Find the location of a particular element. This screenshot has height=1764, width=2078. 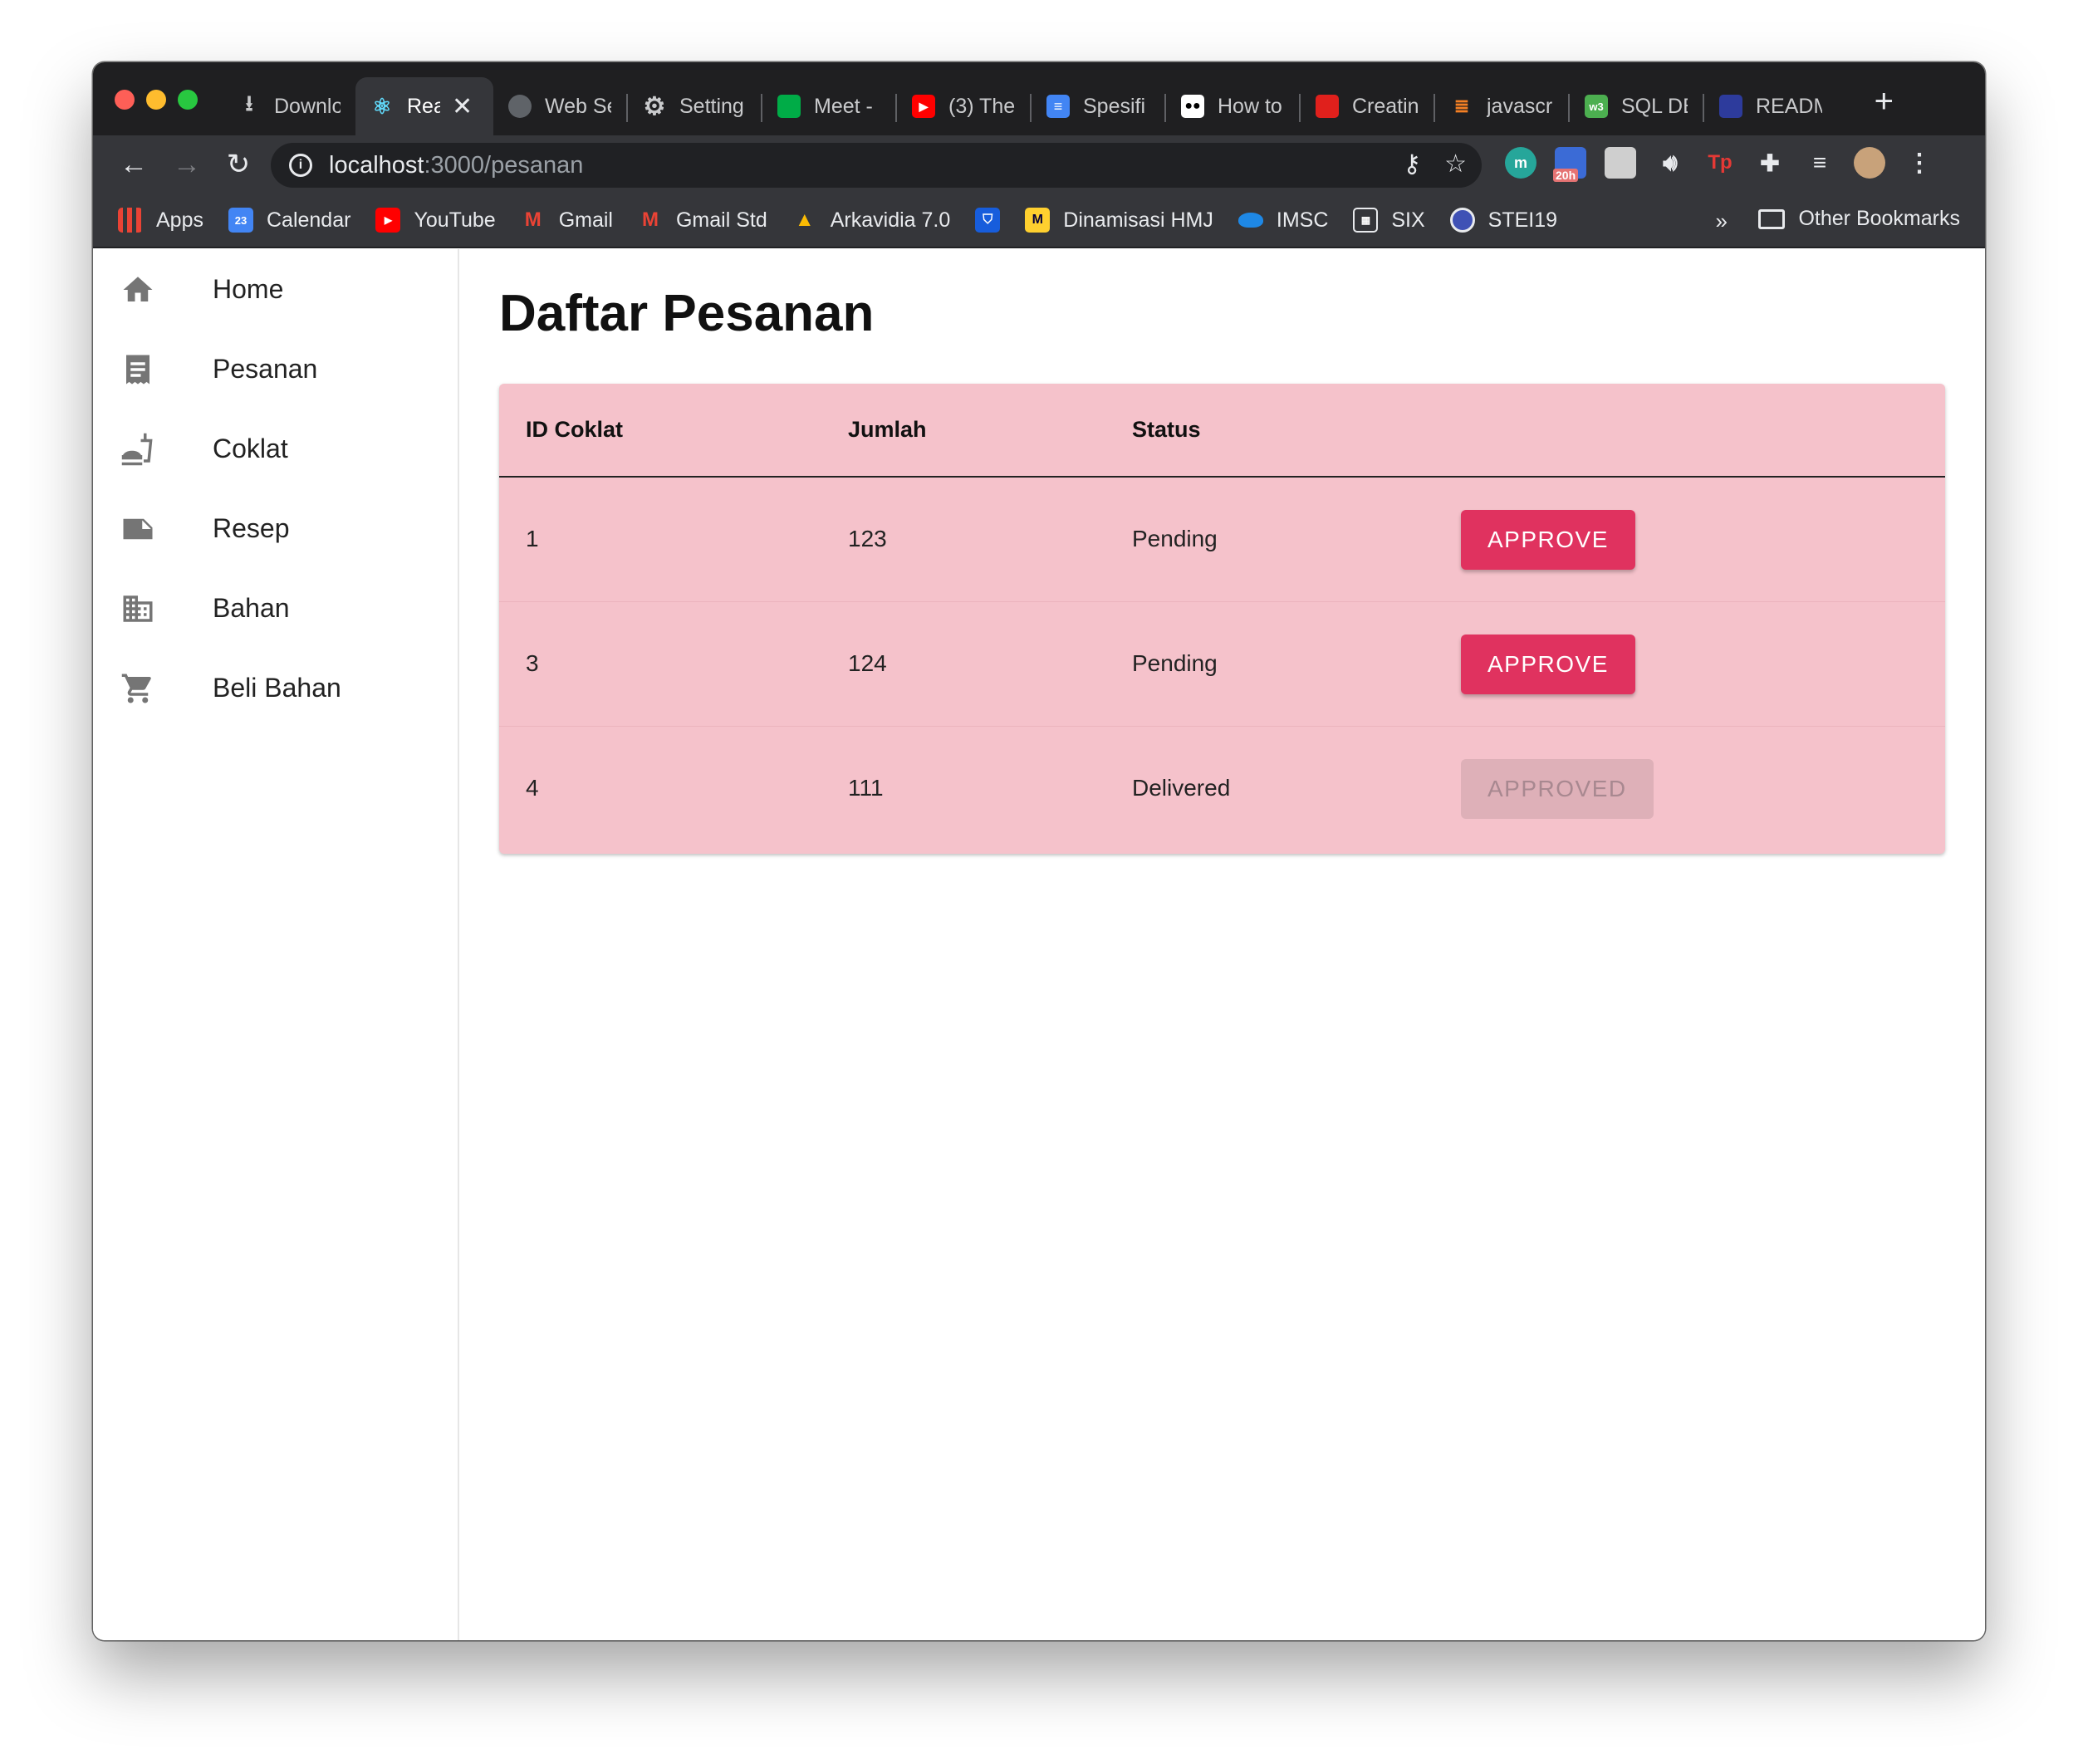

tab-youtube: ▶ (3) The is located at coordinates (964, 106).